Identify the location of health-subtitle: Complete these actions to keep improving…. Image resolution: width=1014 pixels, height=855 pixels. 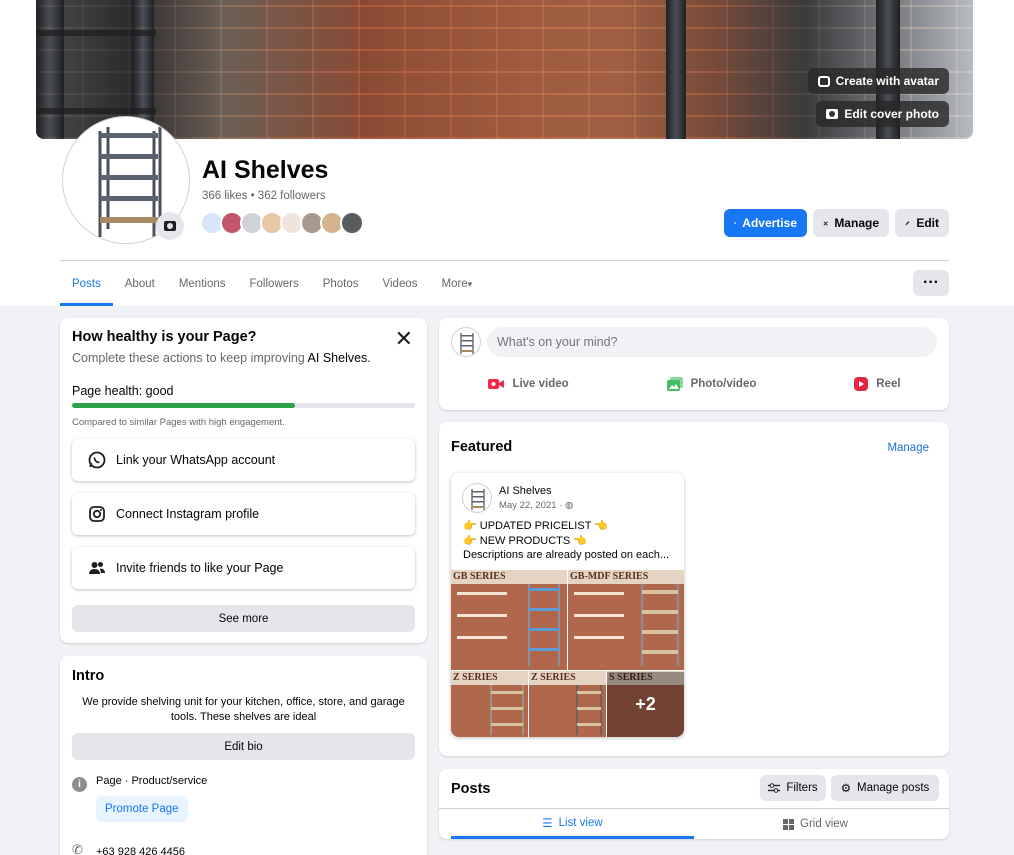
(221, 358).